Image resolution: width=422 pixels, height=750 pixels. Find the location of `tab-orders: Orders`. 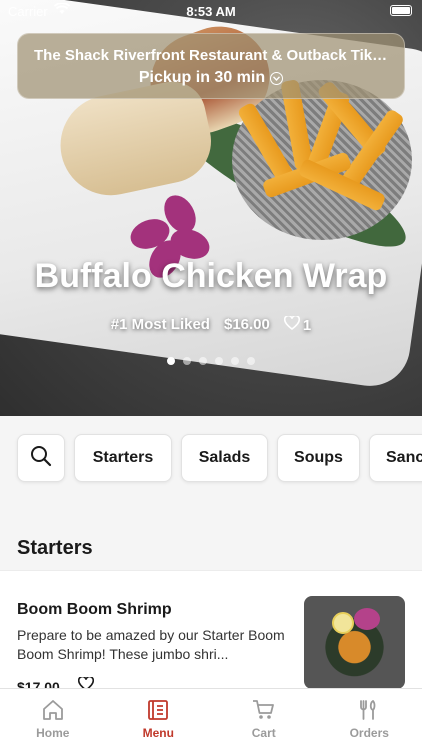

tab-orders: Orders is located at coordinates (369, 719).